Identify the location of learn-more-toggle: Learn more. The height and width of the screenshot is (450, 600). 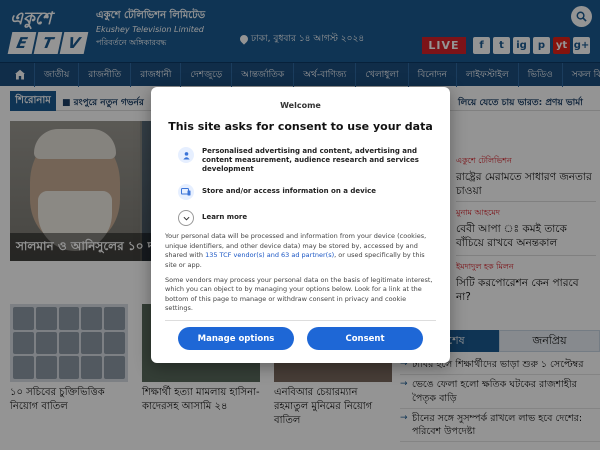
(300, 218).